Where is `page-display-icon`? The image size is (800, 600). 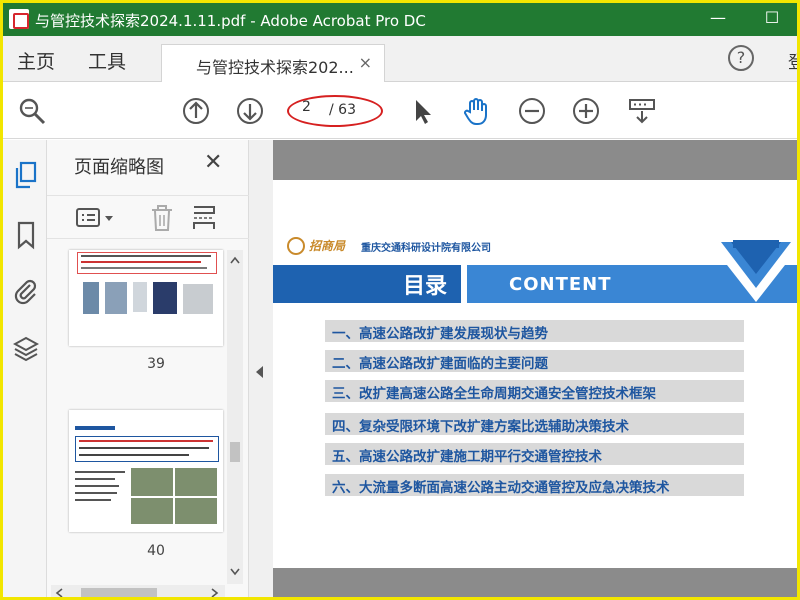
page-display-icon is located at coordinates (642, 111).